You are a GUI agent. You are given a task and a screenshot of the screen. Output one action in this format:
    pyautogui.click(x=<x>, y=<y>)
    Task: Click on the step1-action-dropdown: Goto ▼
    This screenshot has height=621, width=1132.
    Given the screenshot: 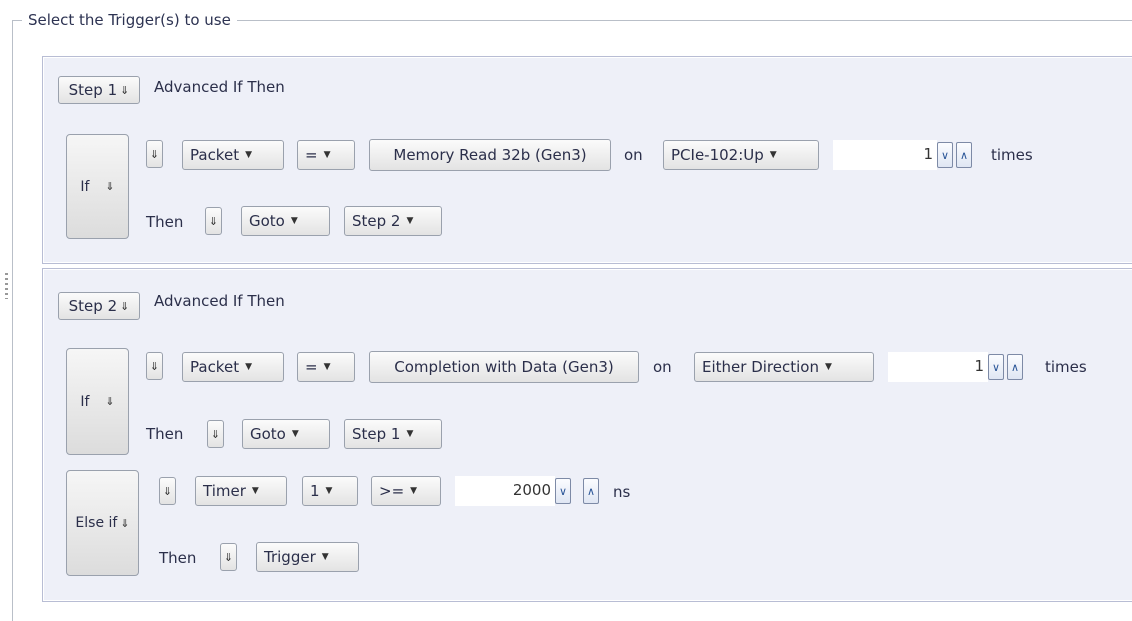 What is the action you would take?
    pyautogui.click(x=285, y=221)
    